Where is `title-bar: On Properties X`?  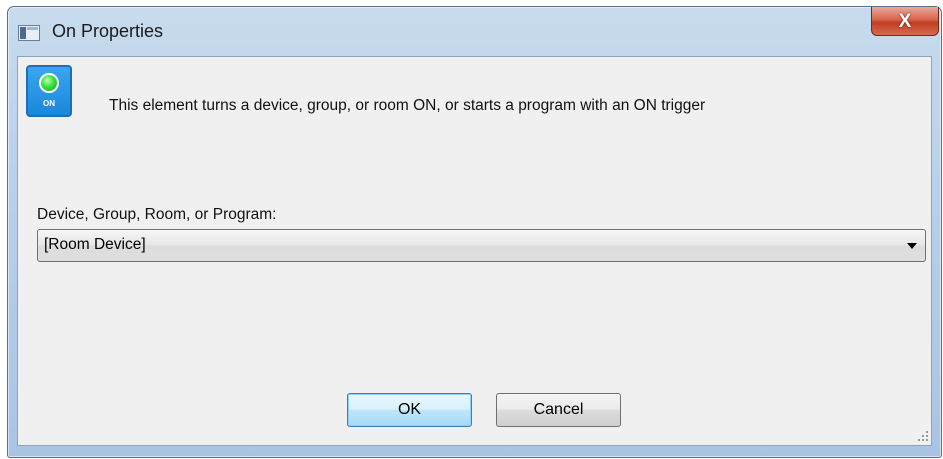
title-bar: On Properties X is located at coordinates (474, 32).